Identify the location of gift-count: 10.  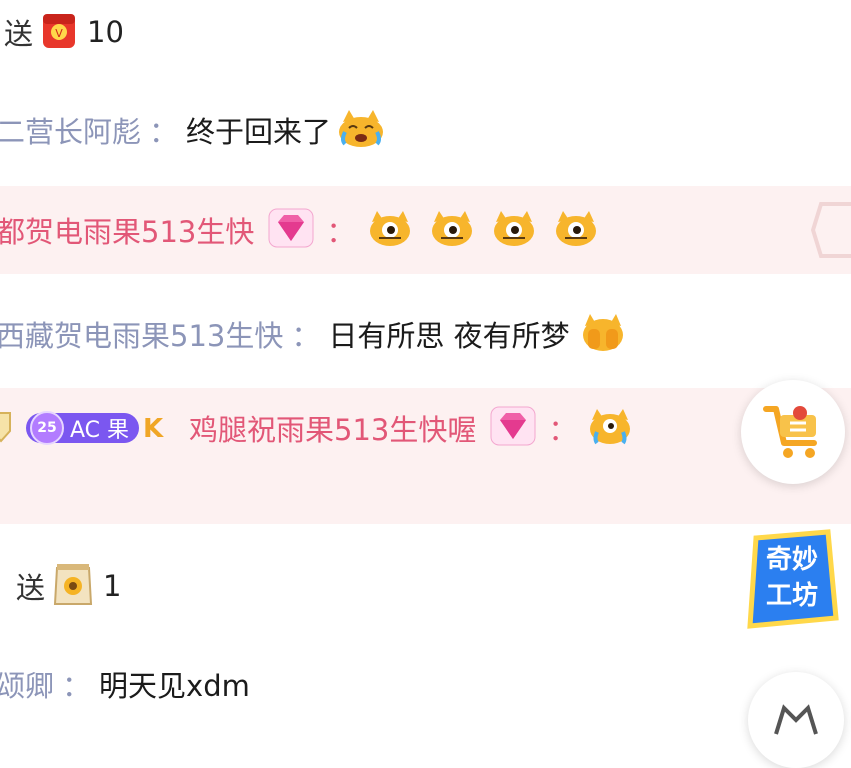
(105, 32).